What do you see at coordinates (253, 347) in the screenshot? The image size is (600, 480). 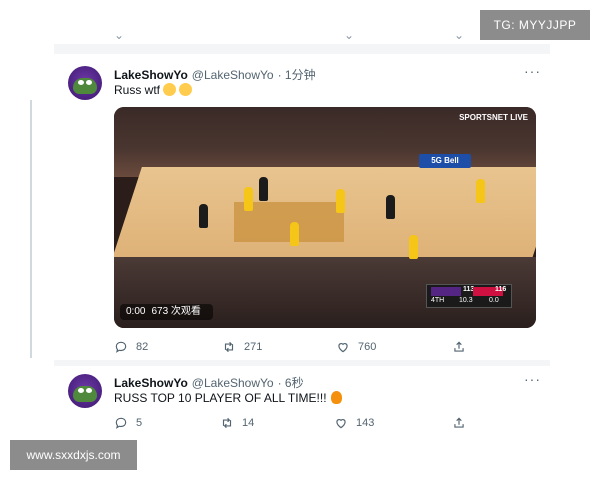 I see `retweet-count: 271` at bounding box center [253, 347].